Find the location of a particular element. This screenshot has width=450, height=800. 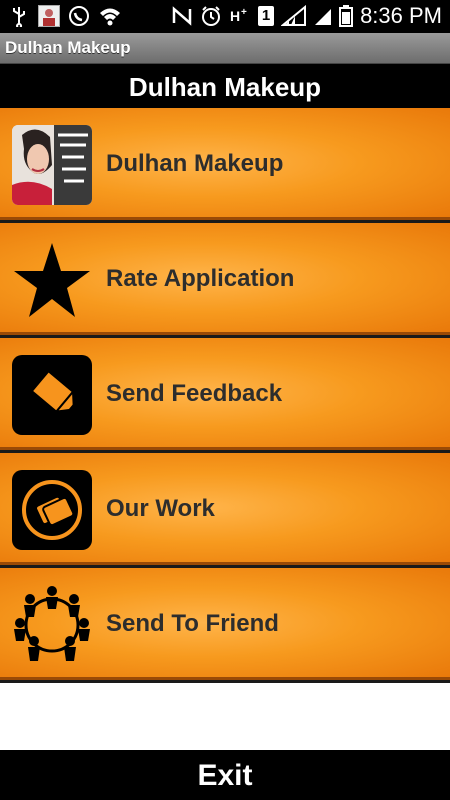

menu-item-send-feedback: Send Feedback is located at coordinates (225, 394).